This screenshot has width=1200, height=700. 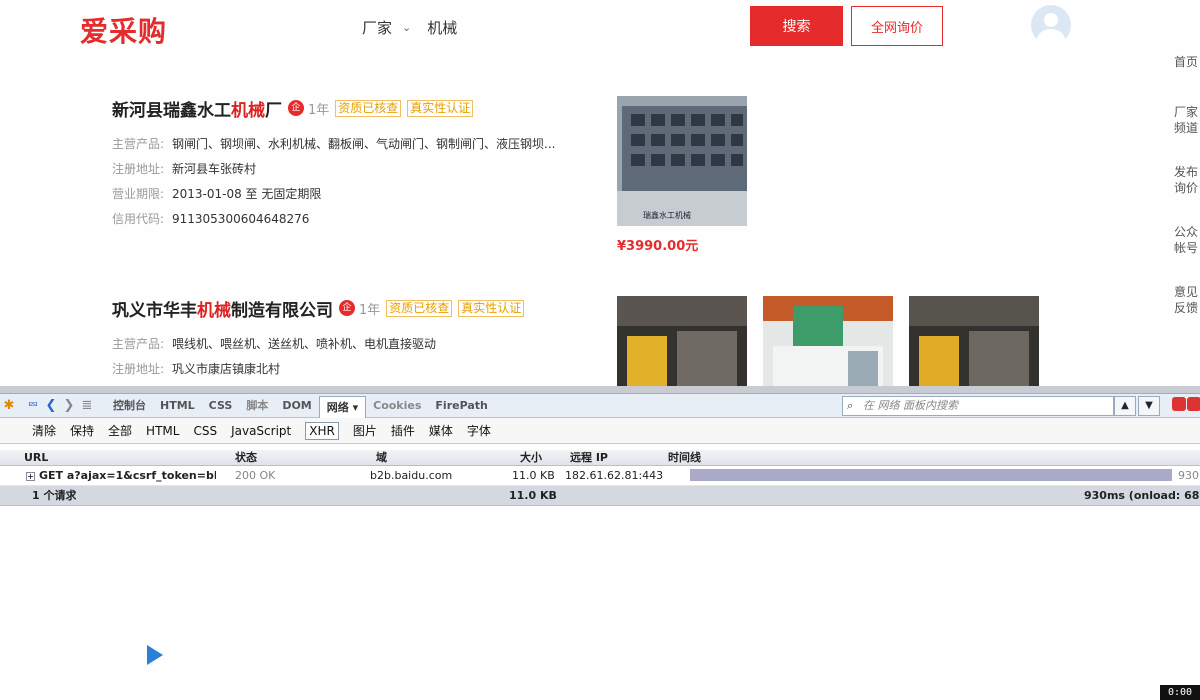 I want to click on search-query: 厂家 ⌄ 机械, so click(x=409, y=27).